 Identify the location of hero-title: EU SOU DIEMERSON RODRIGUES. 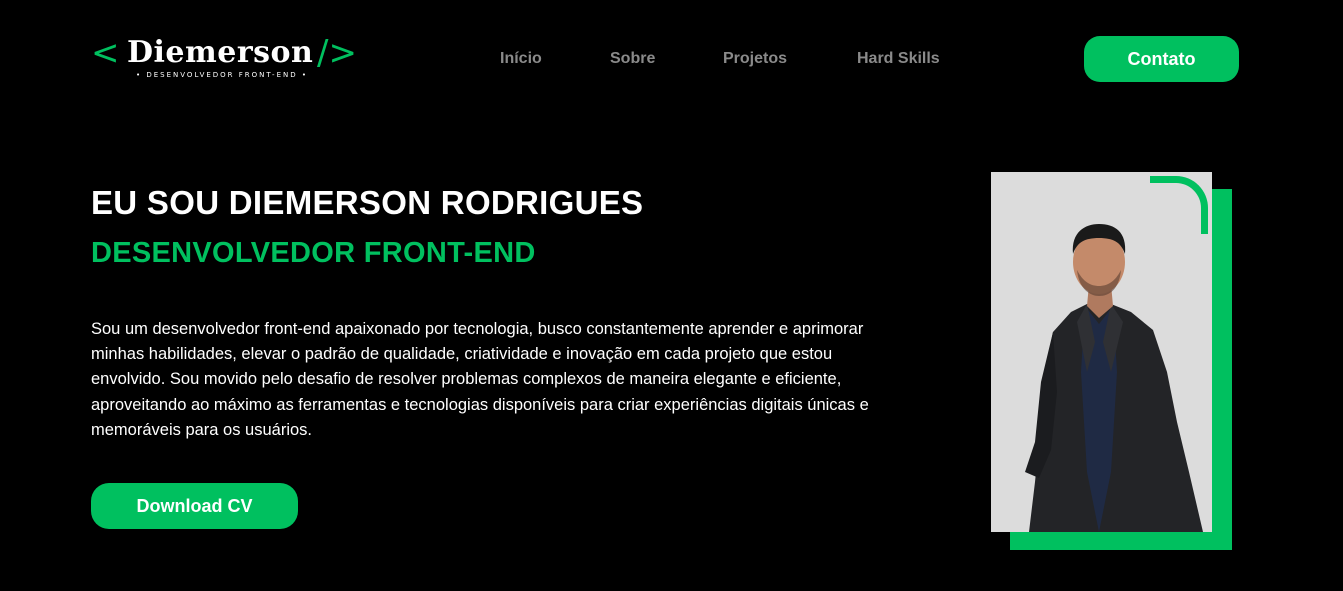
(367, 202).